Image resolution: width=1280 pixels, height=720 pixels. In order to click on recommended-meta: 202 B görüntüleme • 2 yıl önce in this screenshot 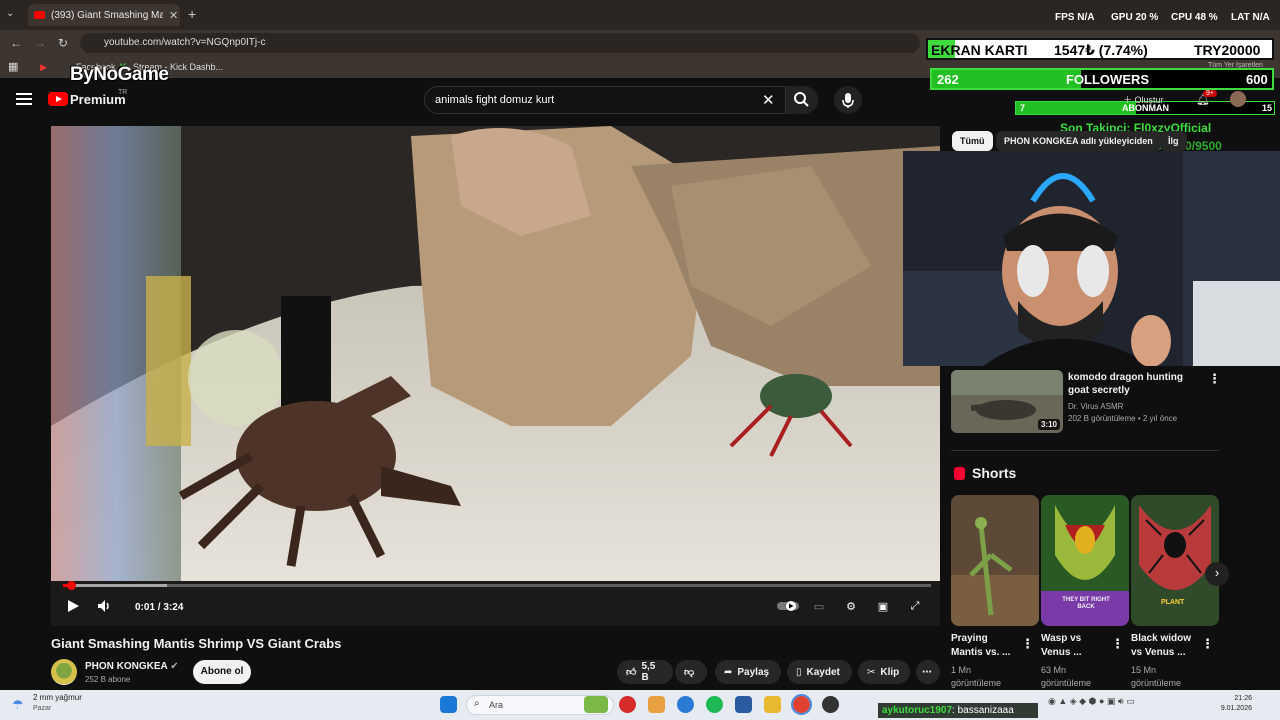, I will do `click(1123, 418)`.